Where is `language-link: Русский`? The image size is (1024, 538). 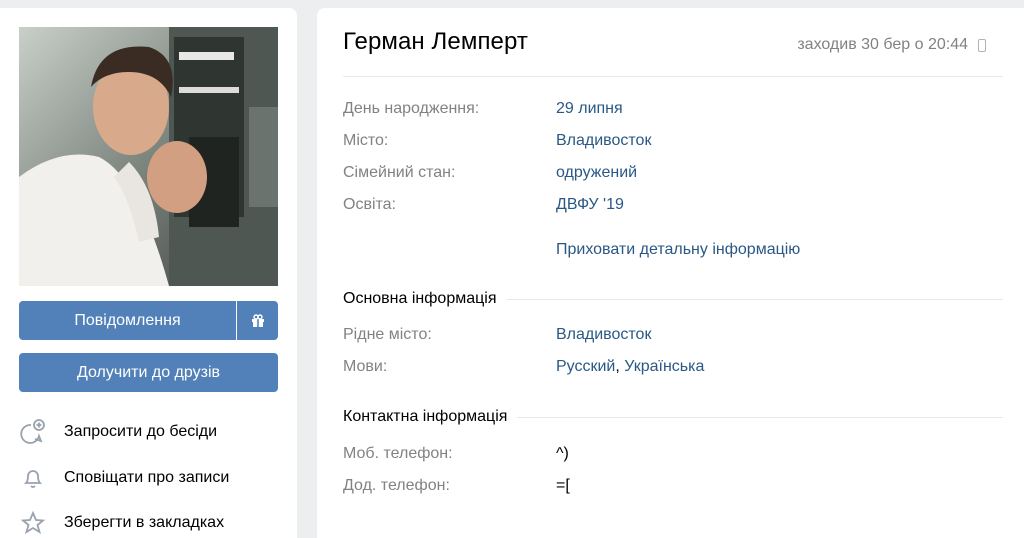 language-link: Русский is located at coordinates (585, 366).